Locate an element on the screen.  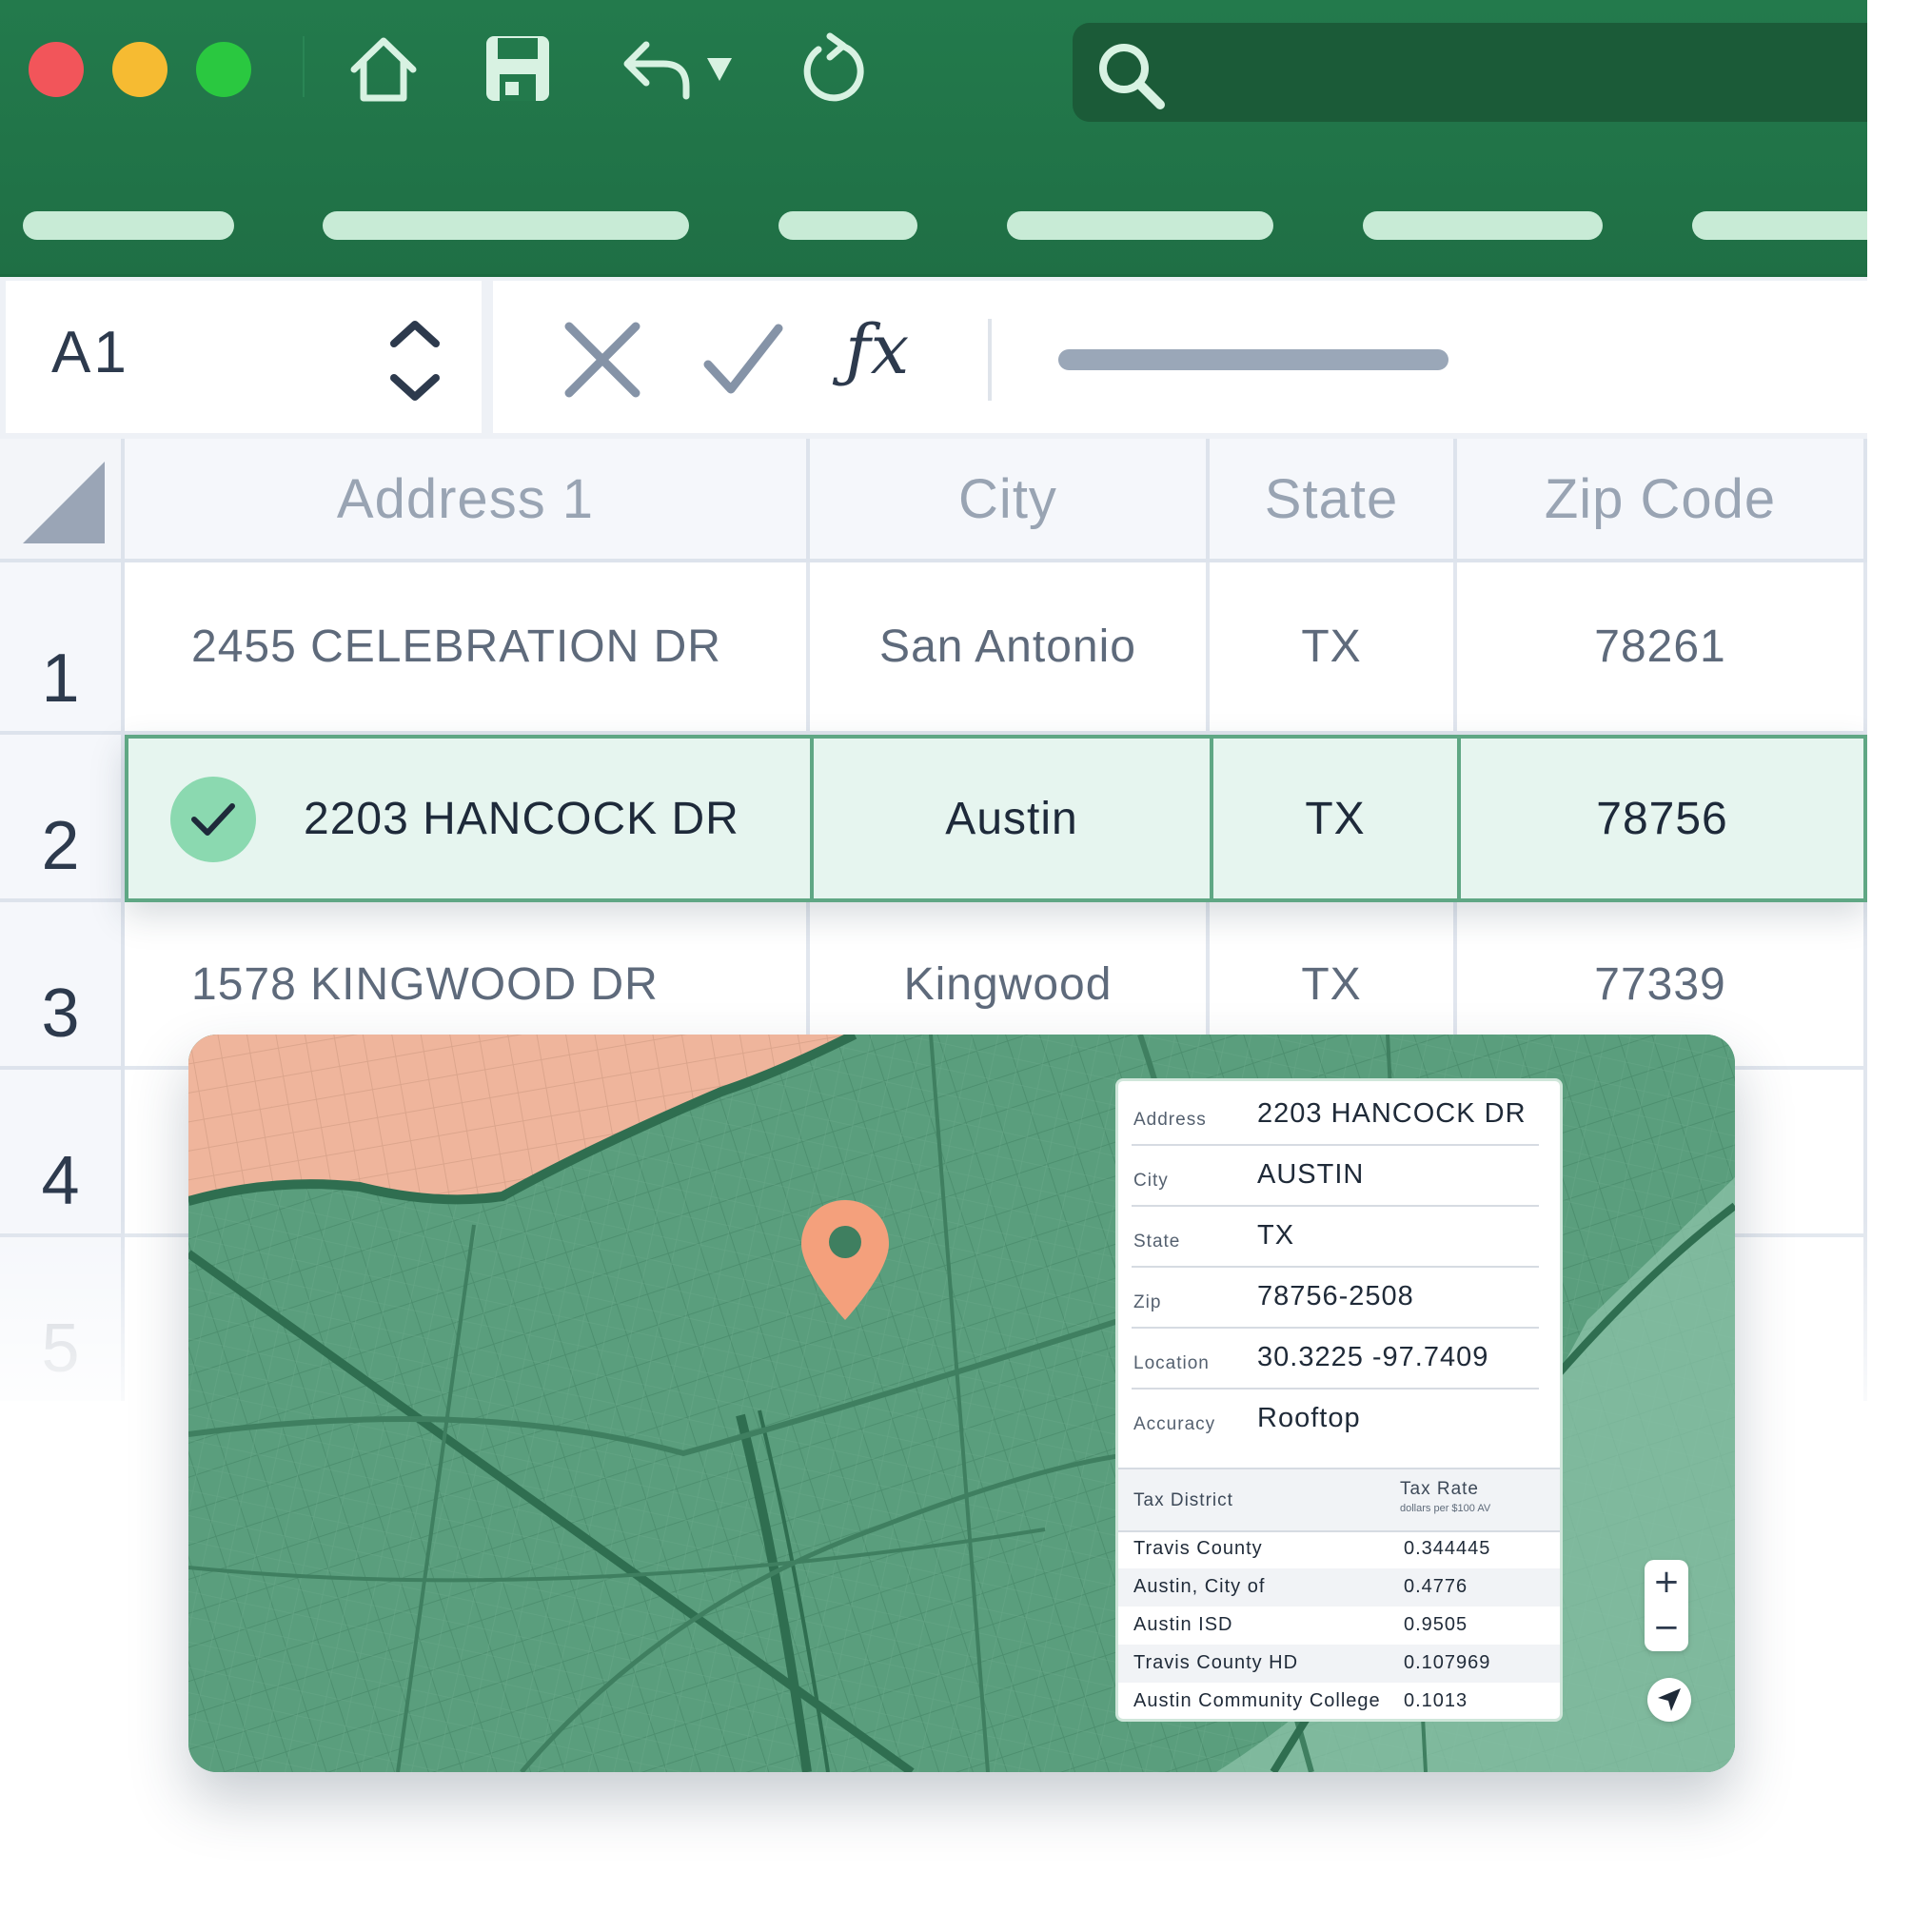
save-button is located at coordinates (518, 68).